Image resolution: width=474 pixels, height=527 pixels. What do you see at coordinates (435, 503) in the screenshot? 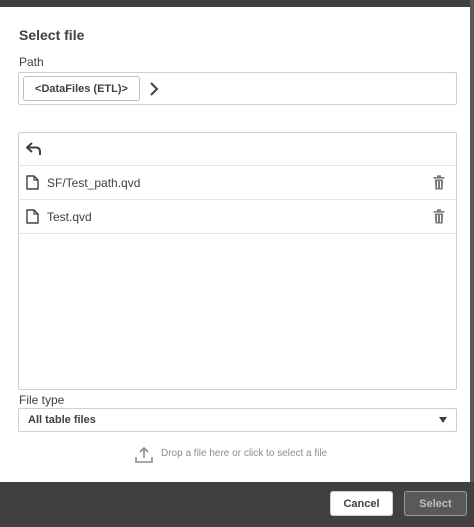
I see `select-button: Select` at bounding box center [435, 503].